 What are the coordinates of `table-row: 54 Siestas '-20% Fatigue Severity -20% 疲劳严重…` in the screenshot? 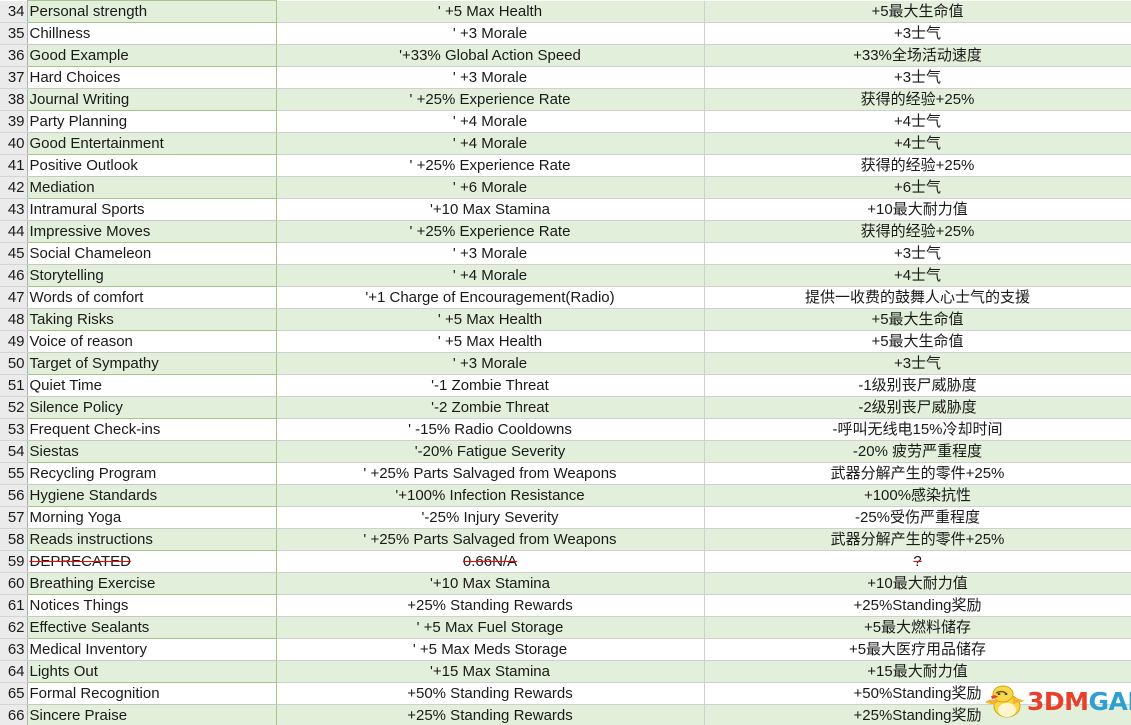 It's located at (565, 451).